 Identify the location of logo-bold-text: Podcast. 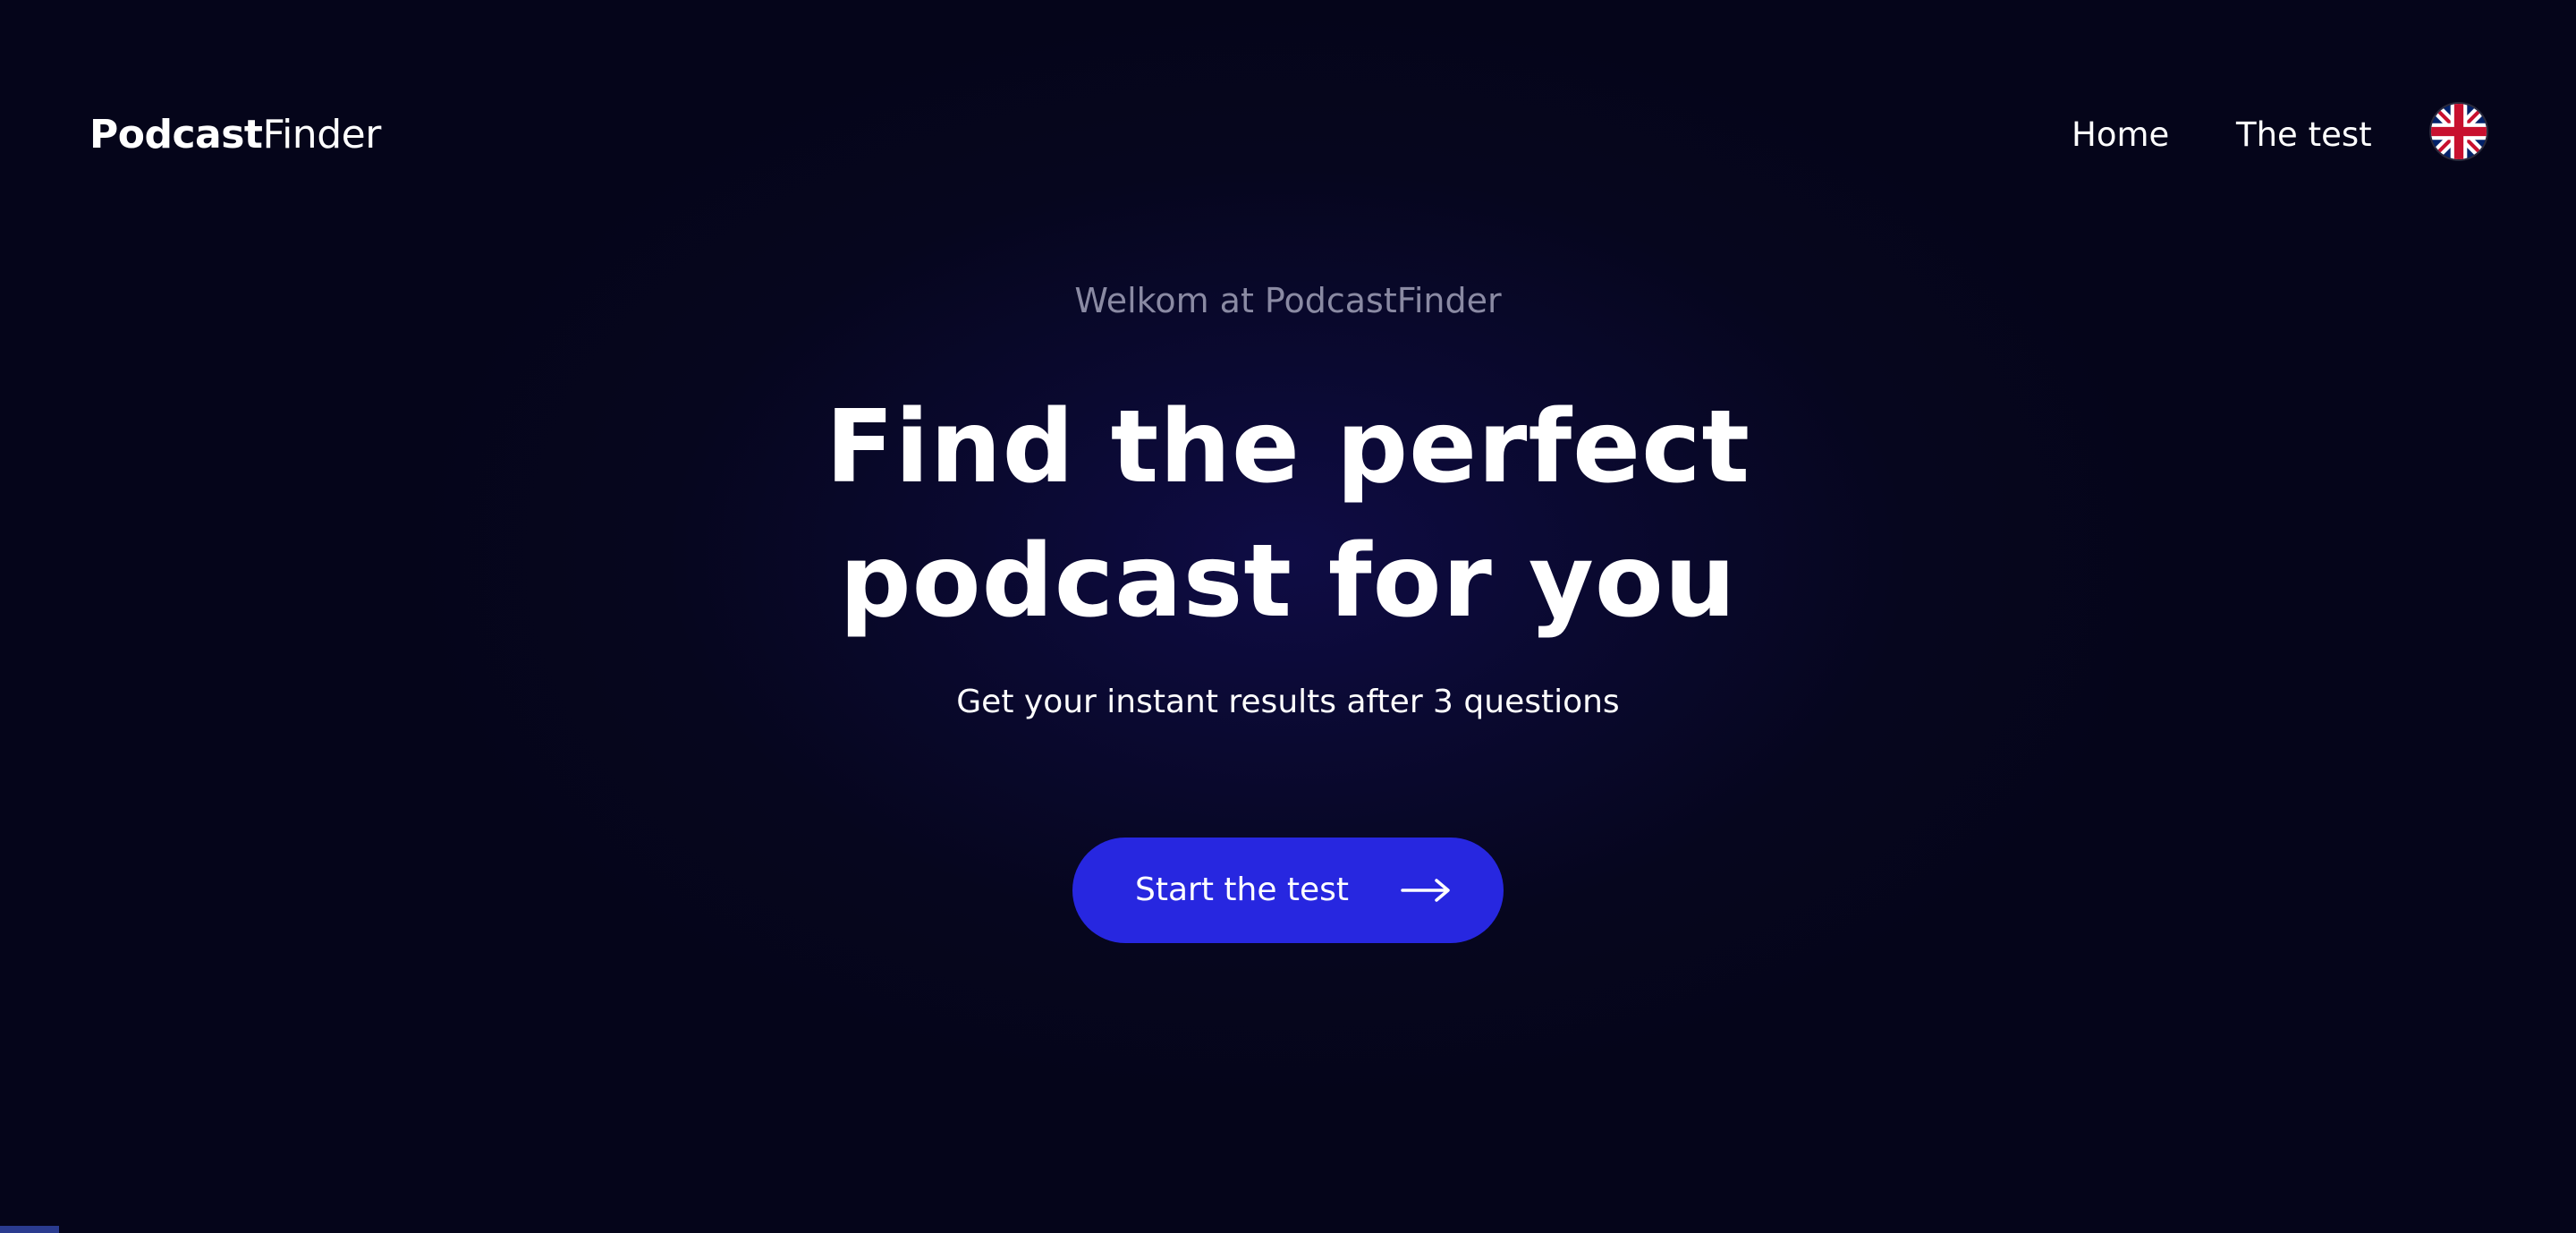
(176, 134).